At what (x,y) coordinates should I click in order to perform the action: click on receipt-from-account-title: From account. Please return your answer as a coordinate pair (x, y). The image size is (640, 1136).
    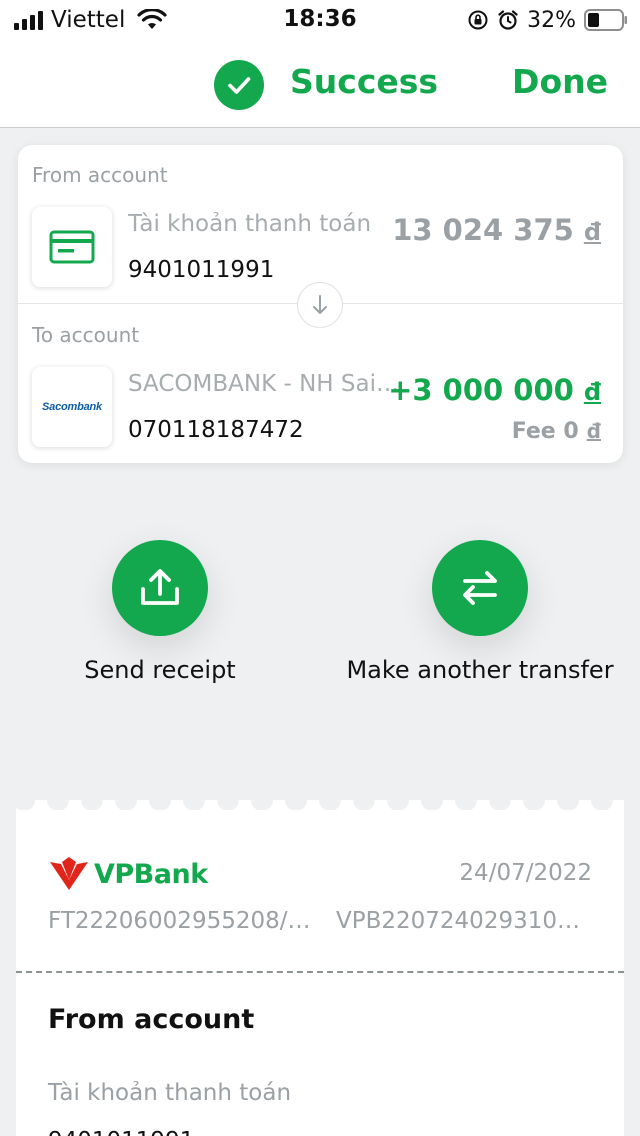
    Looking at the image, I should click on (151, 1019).